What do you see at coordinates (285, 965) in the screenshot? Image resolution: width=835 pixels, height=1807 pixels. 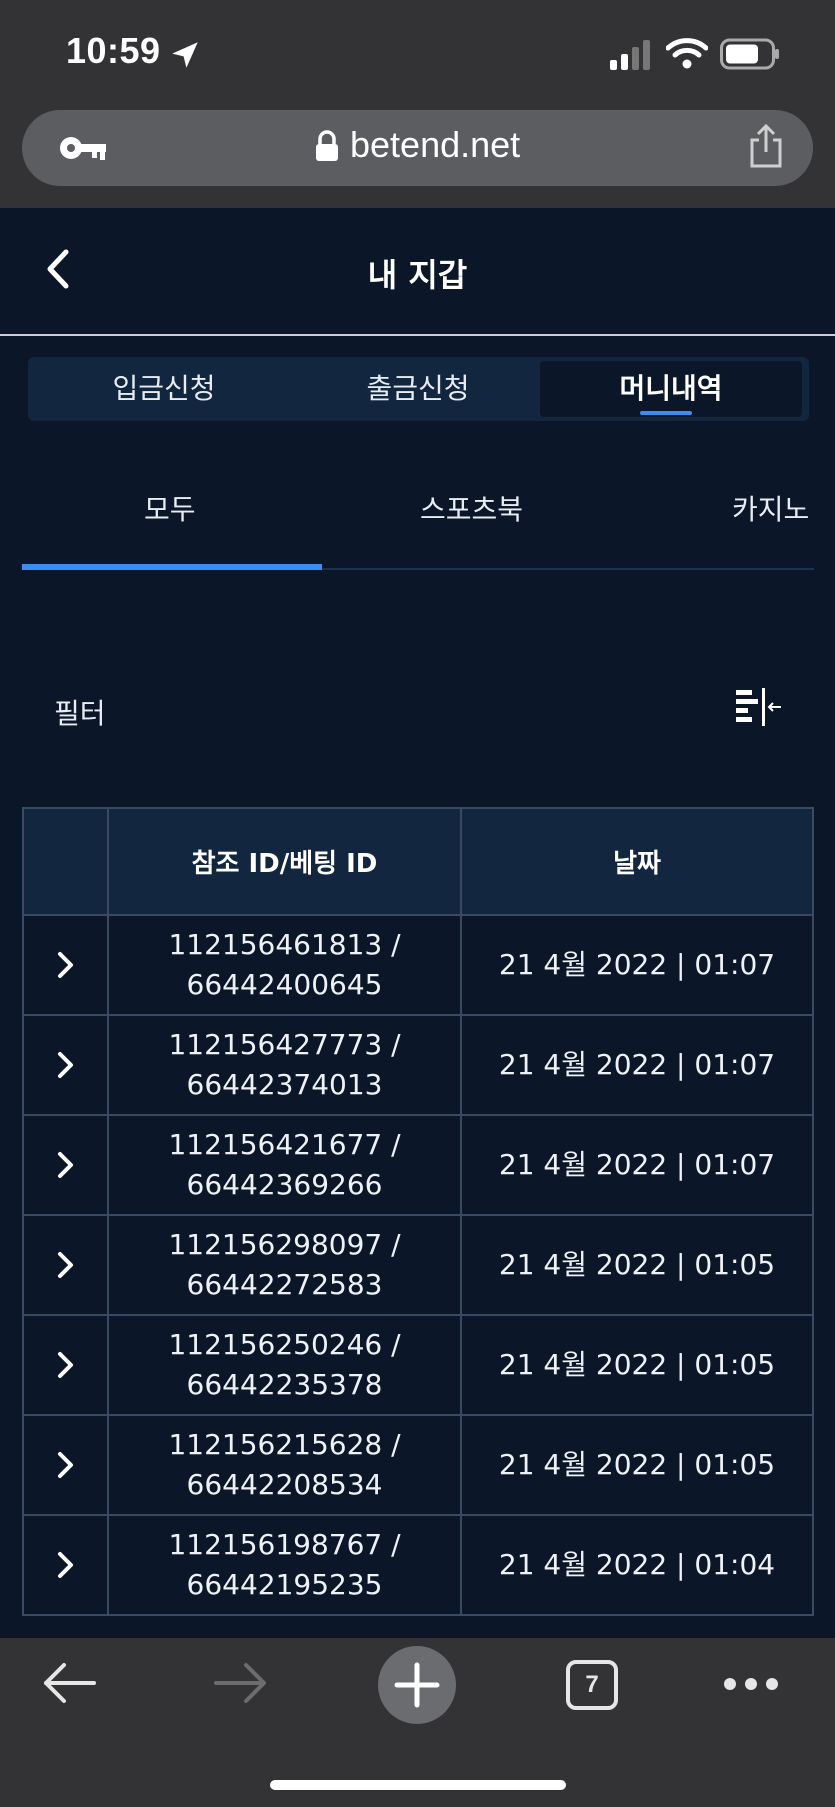 I see `ref-bet-id-cell: 112156461813 / 66442400645` at bounding box center [285, 965].